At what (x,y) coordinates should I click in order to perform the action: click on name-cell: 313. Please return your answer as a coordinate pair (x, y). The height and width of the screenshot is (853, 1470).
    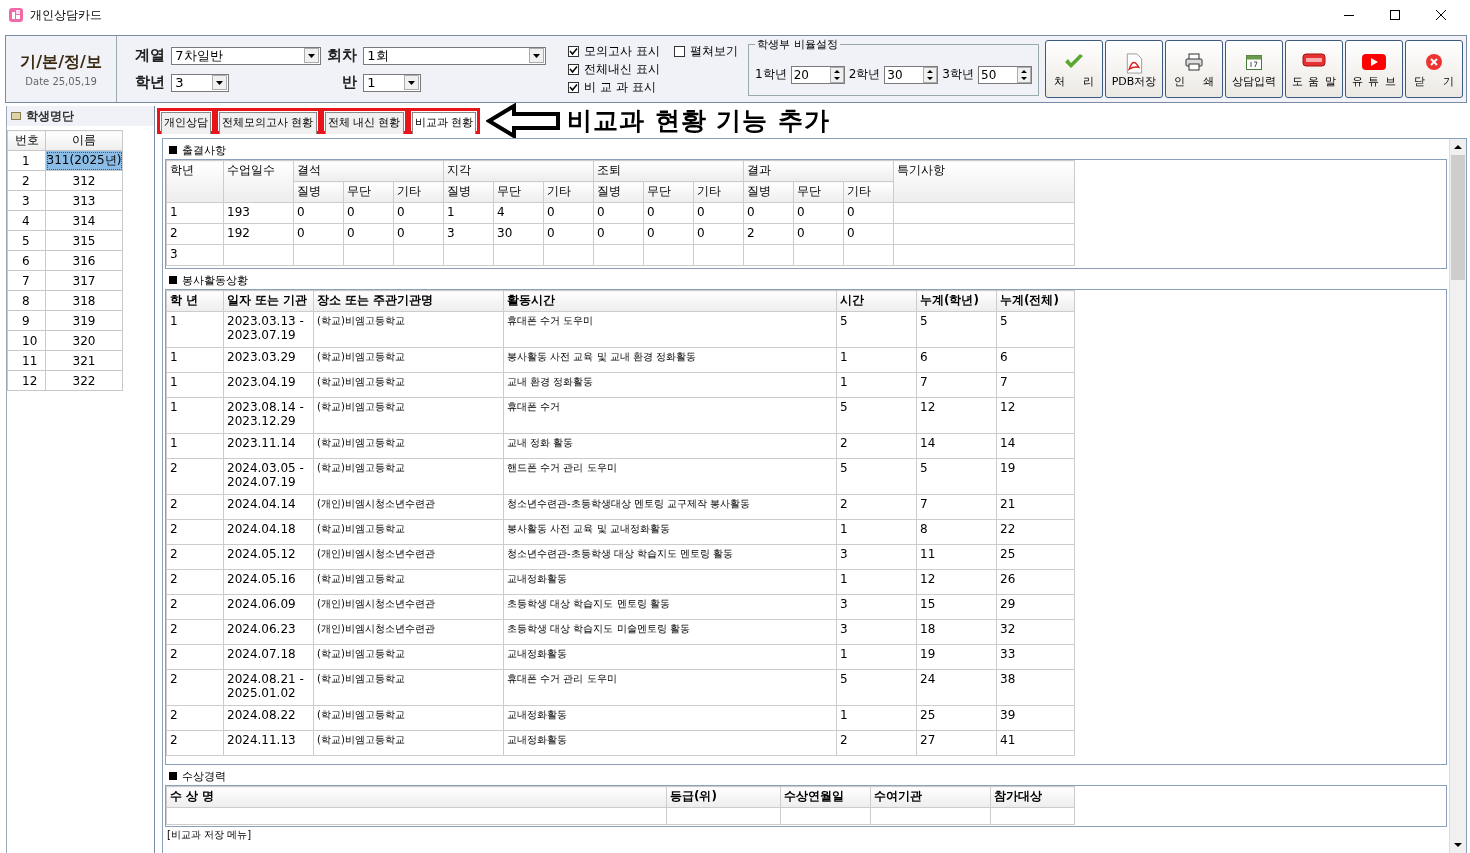
    Looking at the image, I should click on (84, 200).